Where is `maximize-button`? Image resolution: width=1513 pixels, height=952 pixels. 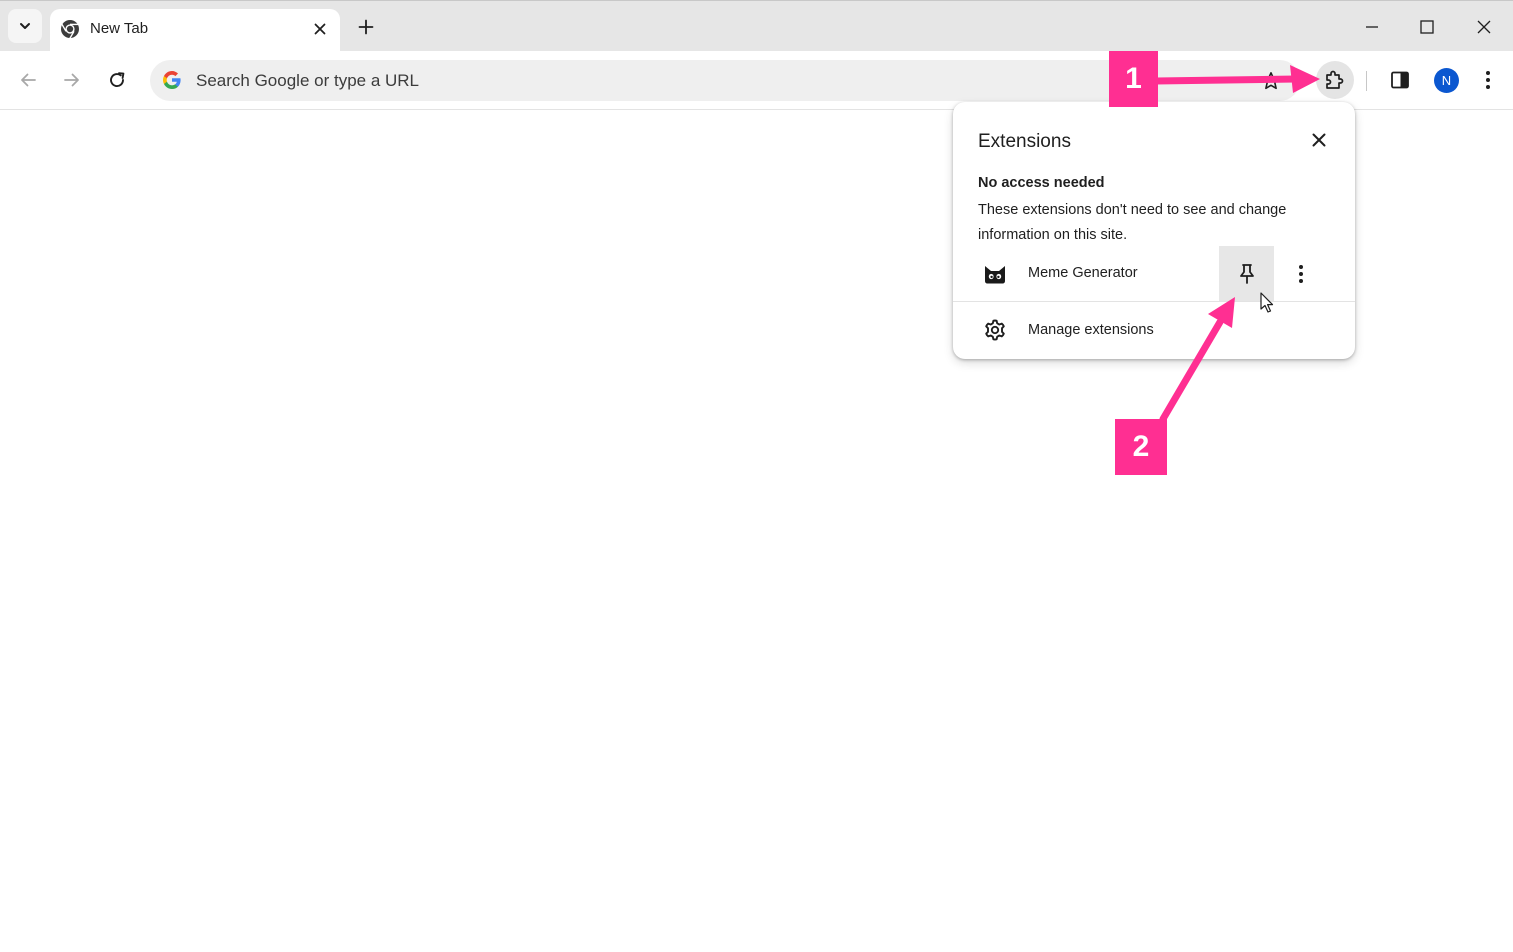
maximize-button is located at coordinates (1427, 27).